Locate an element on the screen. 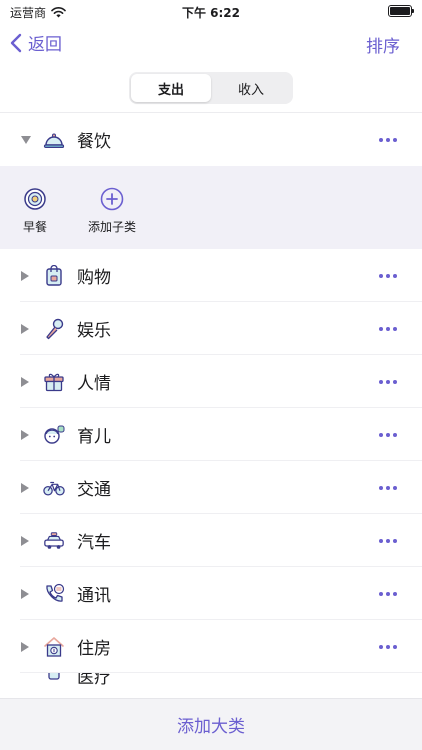 Image resolution: width=422 pixels, height=750 pixels. add-category-label: 添加大类 is located at coordinates (211, 727).